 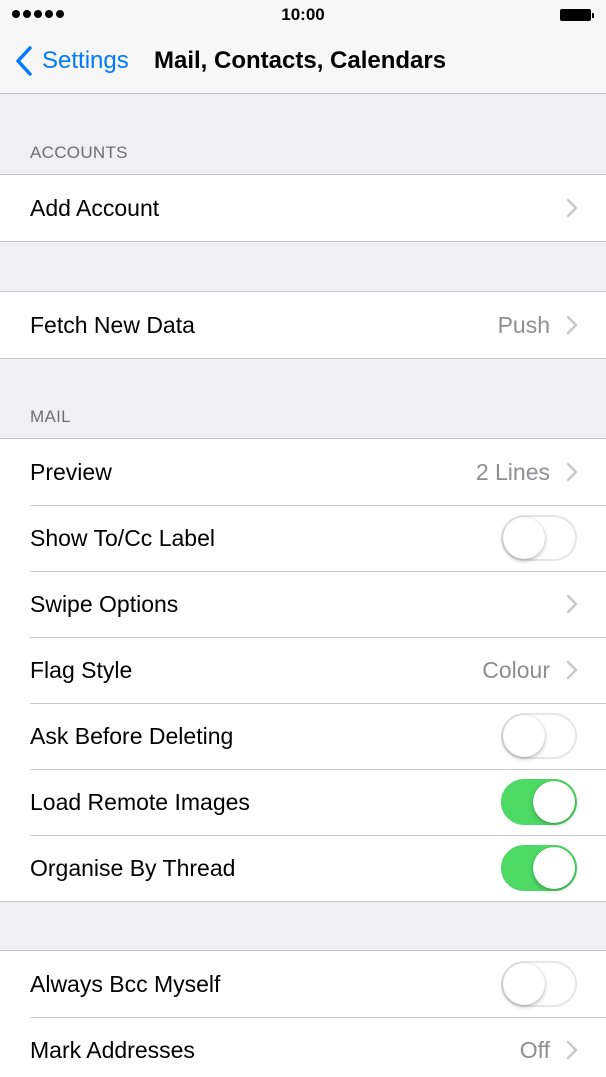 I want to click on swipe-options-row: Swipe Options, so click(x=303, y=604).